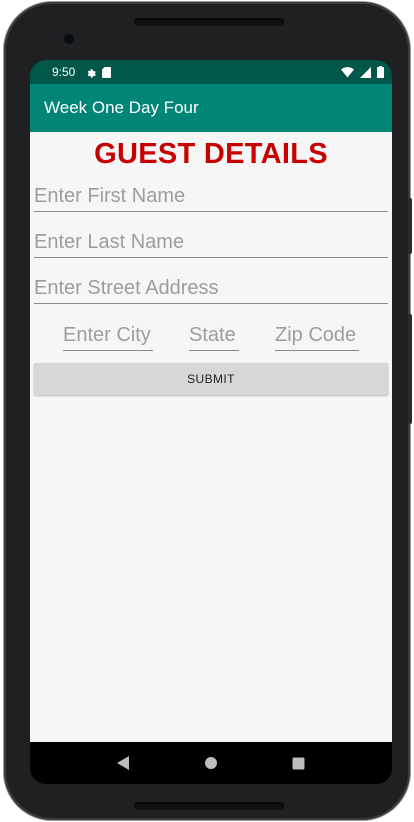 The height and width of the screenshot is (822, 414). Describe the element at coordinates (380, 72) in the screenshot. I see `battery-icon` at that location.